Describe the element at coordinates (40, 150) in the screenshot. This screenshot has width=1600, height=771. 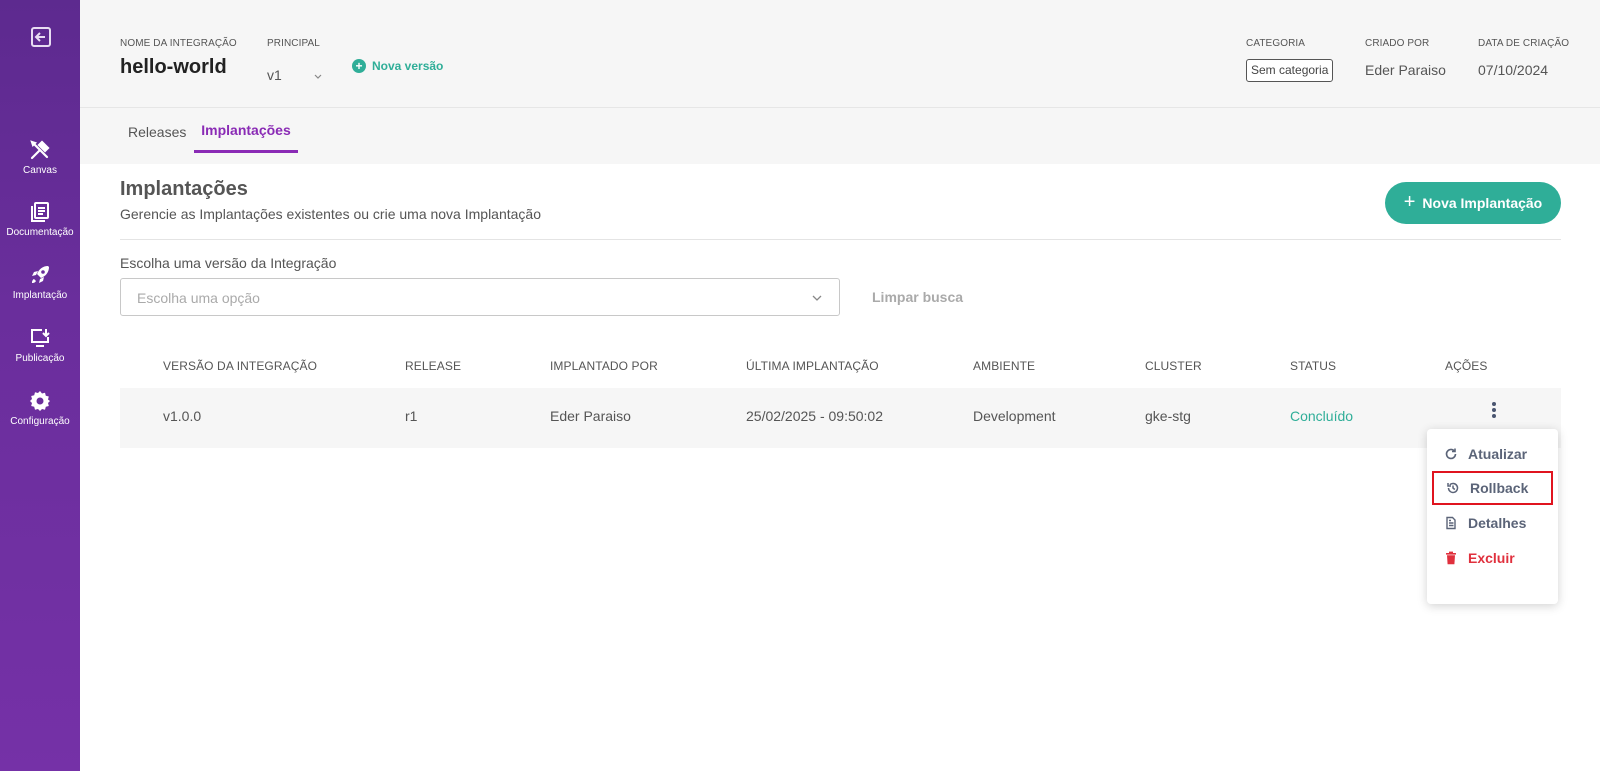
I see `tools-icon` at that location.